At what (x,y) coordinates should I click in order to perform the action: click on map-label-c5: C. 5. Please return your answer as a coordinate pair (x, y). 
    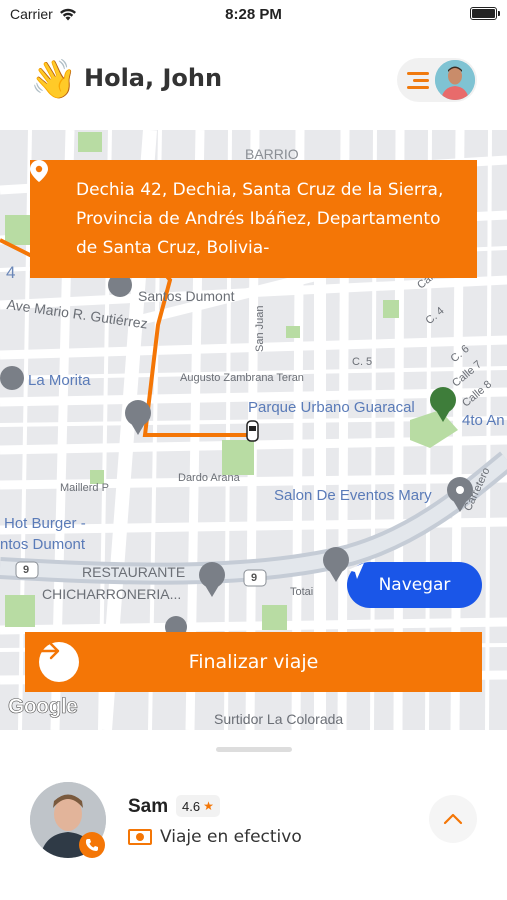
    Looking at the image, I should click on (362, 362).